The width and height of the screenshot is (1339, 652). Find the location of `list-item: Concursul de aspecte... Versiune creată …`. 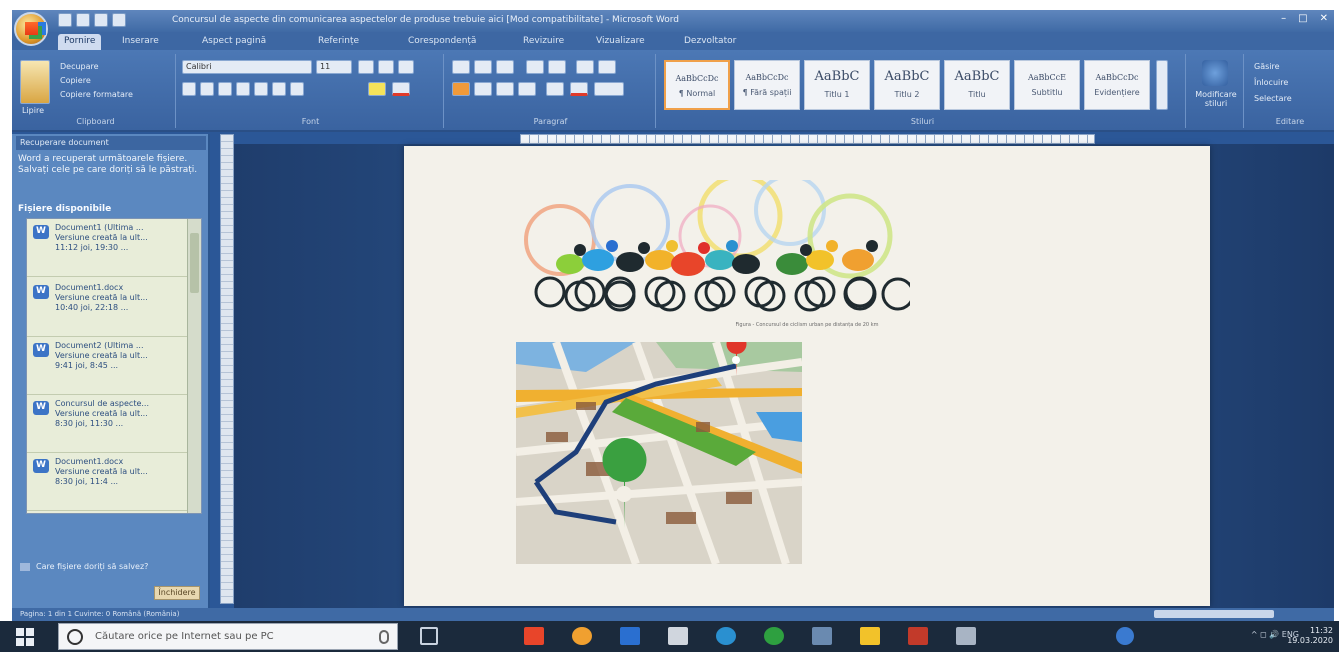

list-item: Concursul de aspecte... Versiune creată … is located at coordinates (107, 424).